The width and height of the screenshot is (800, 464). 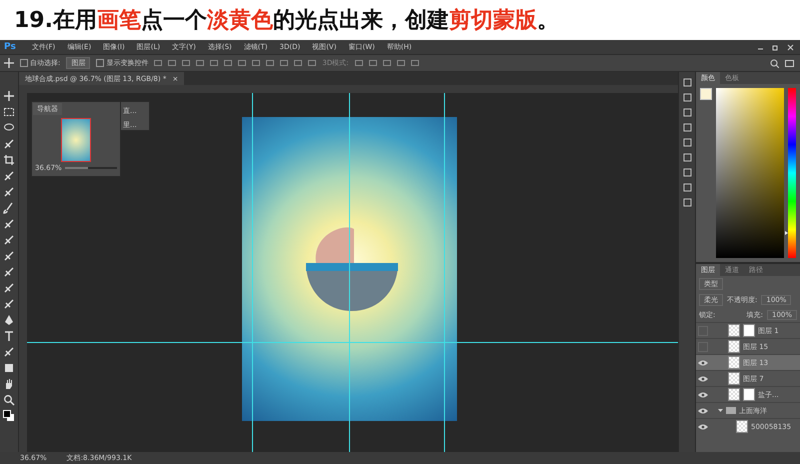 I want to click on folder-icon, so click(x=731, y=410).